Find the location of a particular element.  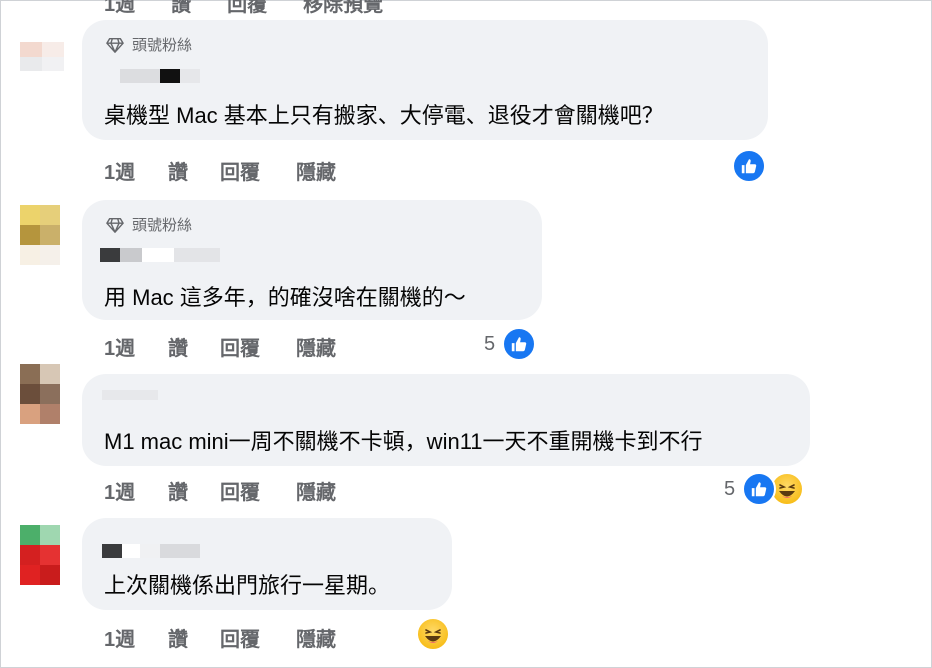

comment-text: 桌機型 Mac 基本上只有搬家、大停電、退役才會關機吧？ is located at coordinates (384, 115).